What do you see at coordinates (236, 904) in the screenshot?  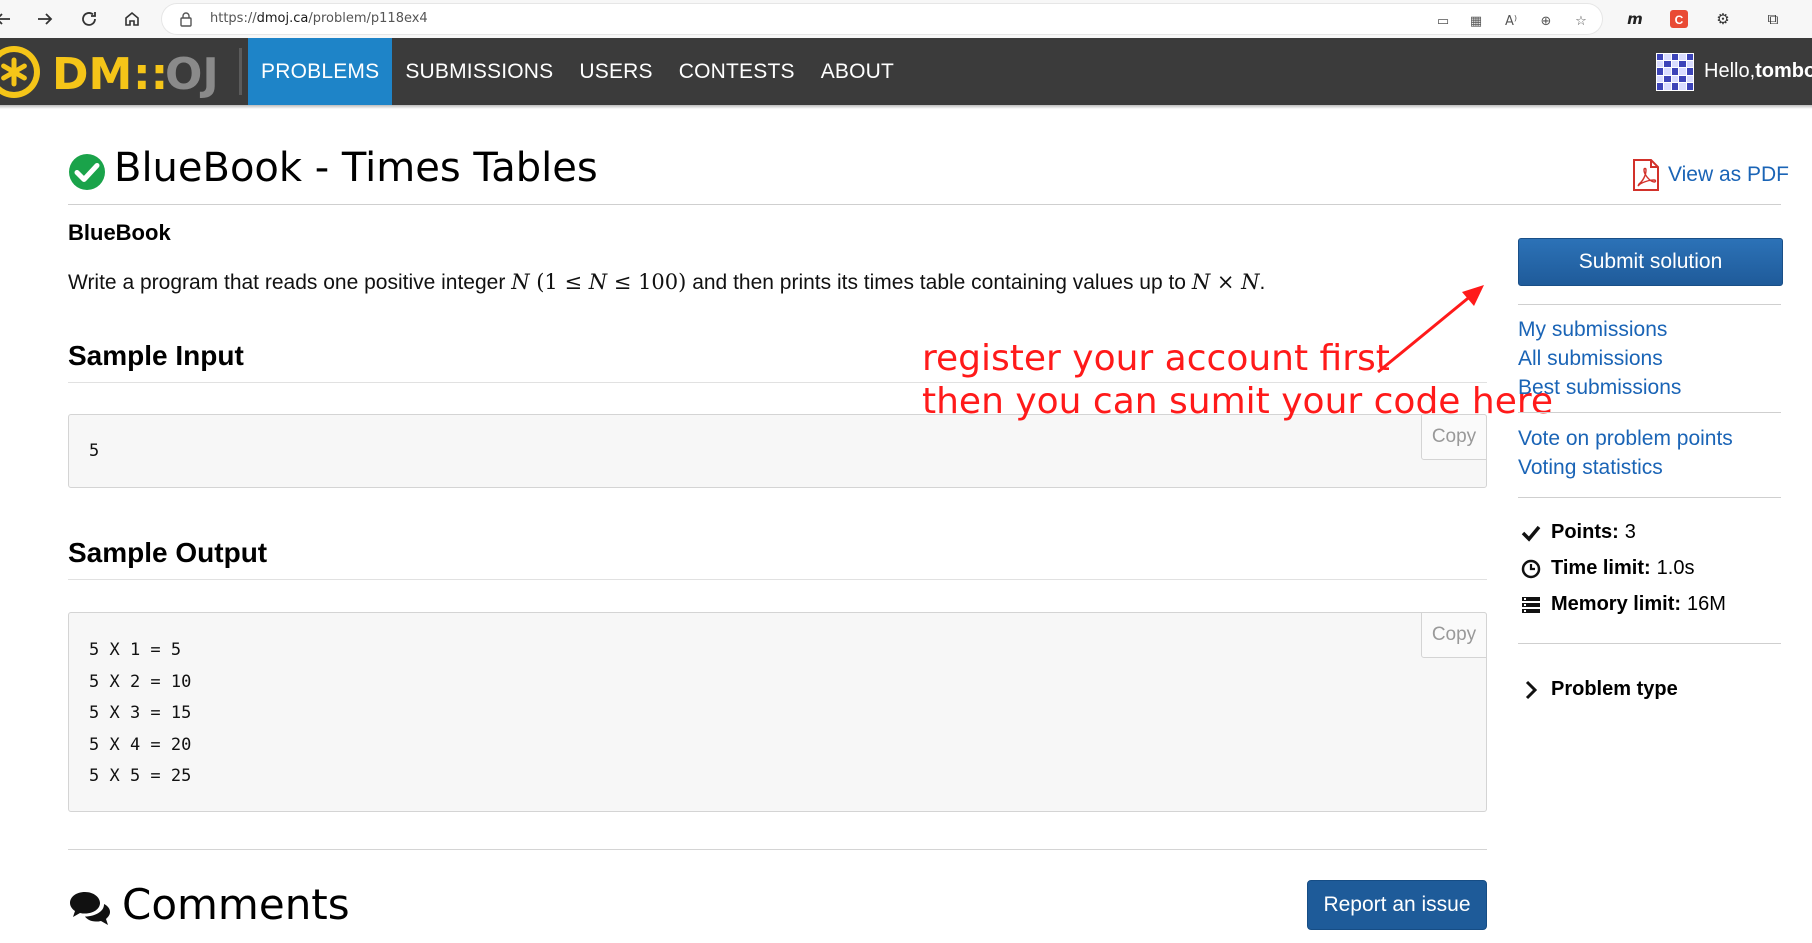 I see `comments-heading: Comments` at bounding box center [236, 904].